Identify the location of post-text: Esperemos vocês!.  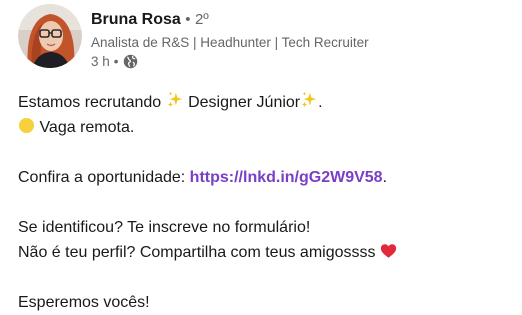
(84, 302).